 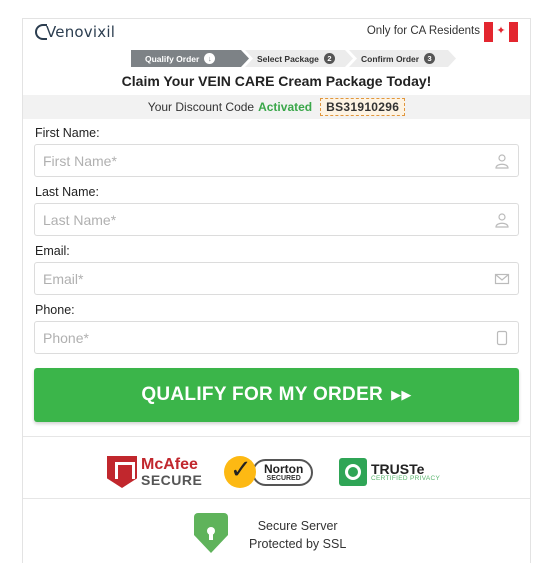 What do you see at coordinates (502, 338) in the screenshot?
I see `phone-icon` at bounding box center [502, 338].